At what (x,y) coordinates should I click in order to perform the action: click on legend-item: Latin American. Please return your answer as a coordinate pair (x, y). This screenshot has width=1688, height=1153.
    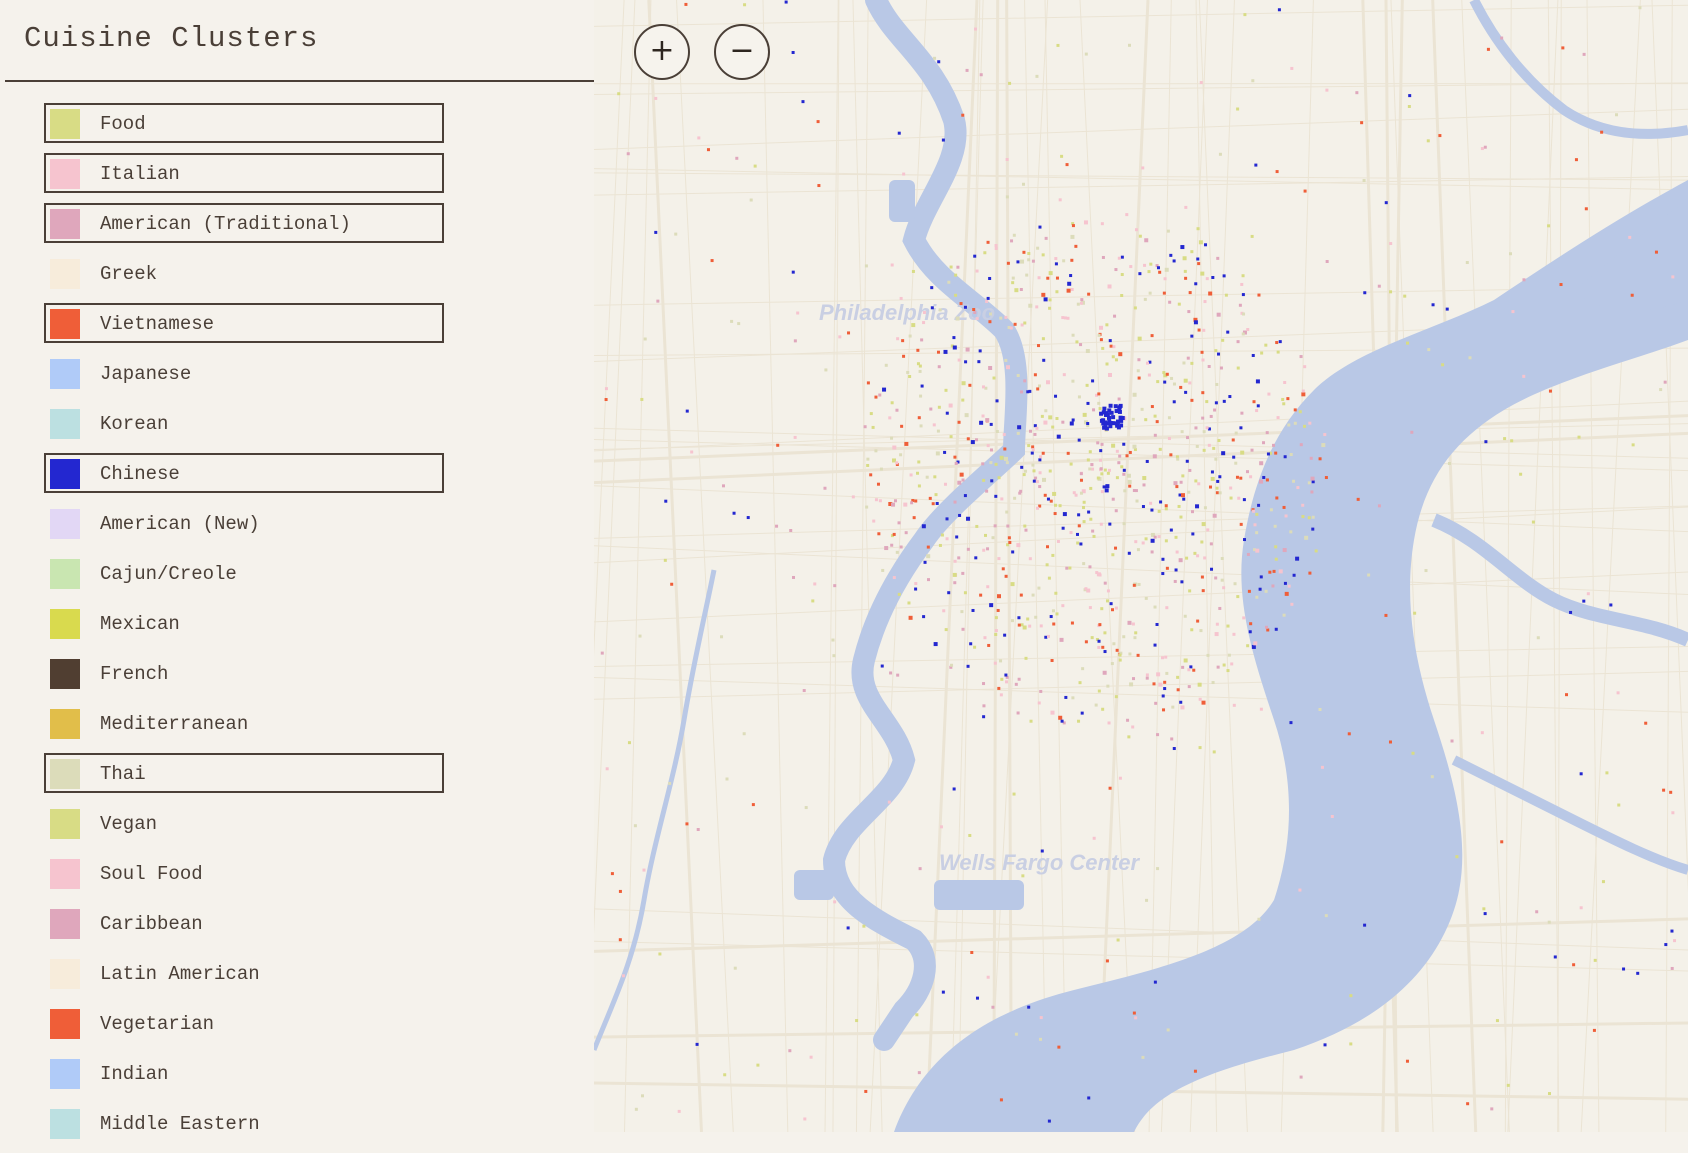
    Looking at the image, I should click on (244, 973).